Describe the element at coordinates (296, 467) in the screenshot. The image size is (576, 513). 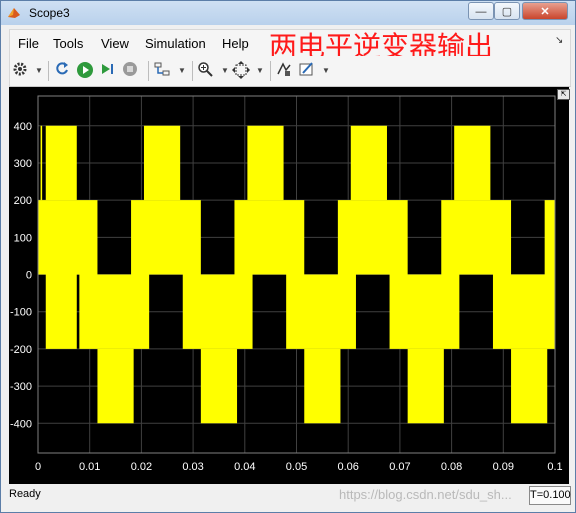
I see `x-tick-label: 0.05` at that location.